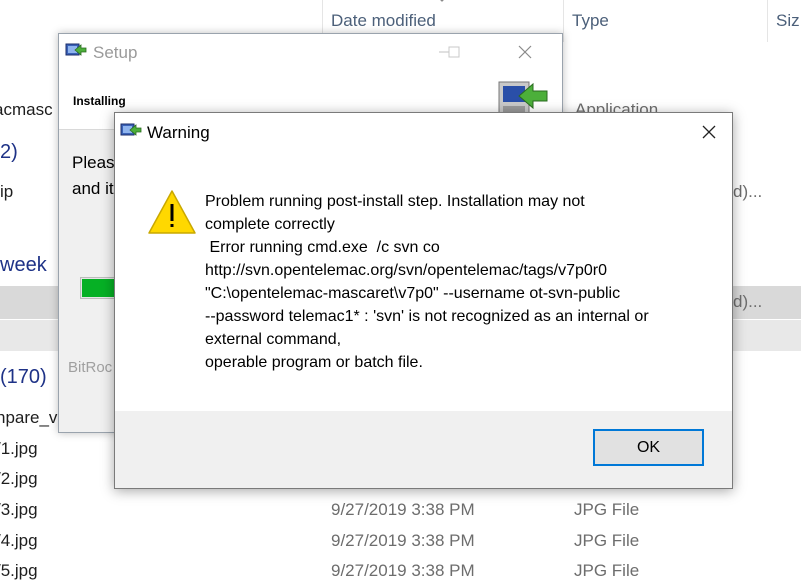 The height and width of the screenshot is (581, 801). I want to click on group-header: week, so click(23, 265).